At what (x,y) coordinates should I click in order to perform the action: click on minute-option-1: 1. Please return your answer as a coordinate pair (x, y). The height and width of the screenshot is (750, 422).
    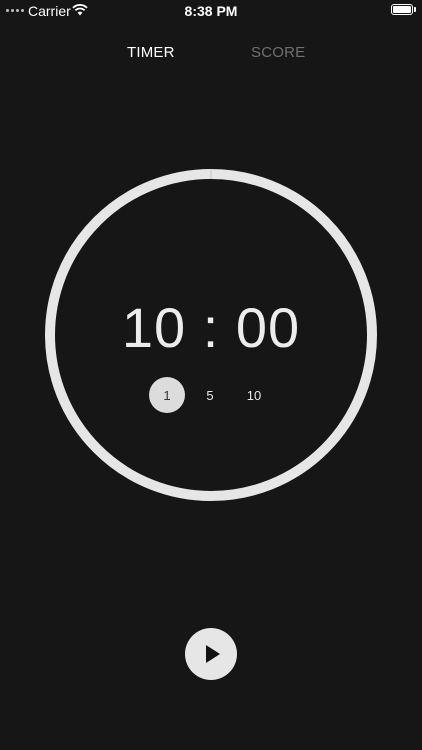
    Looking at the image, I should click on (167, 395).